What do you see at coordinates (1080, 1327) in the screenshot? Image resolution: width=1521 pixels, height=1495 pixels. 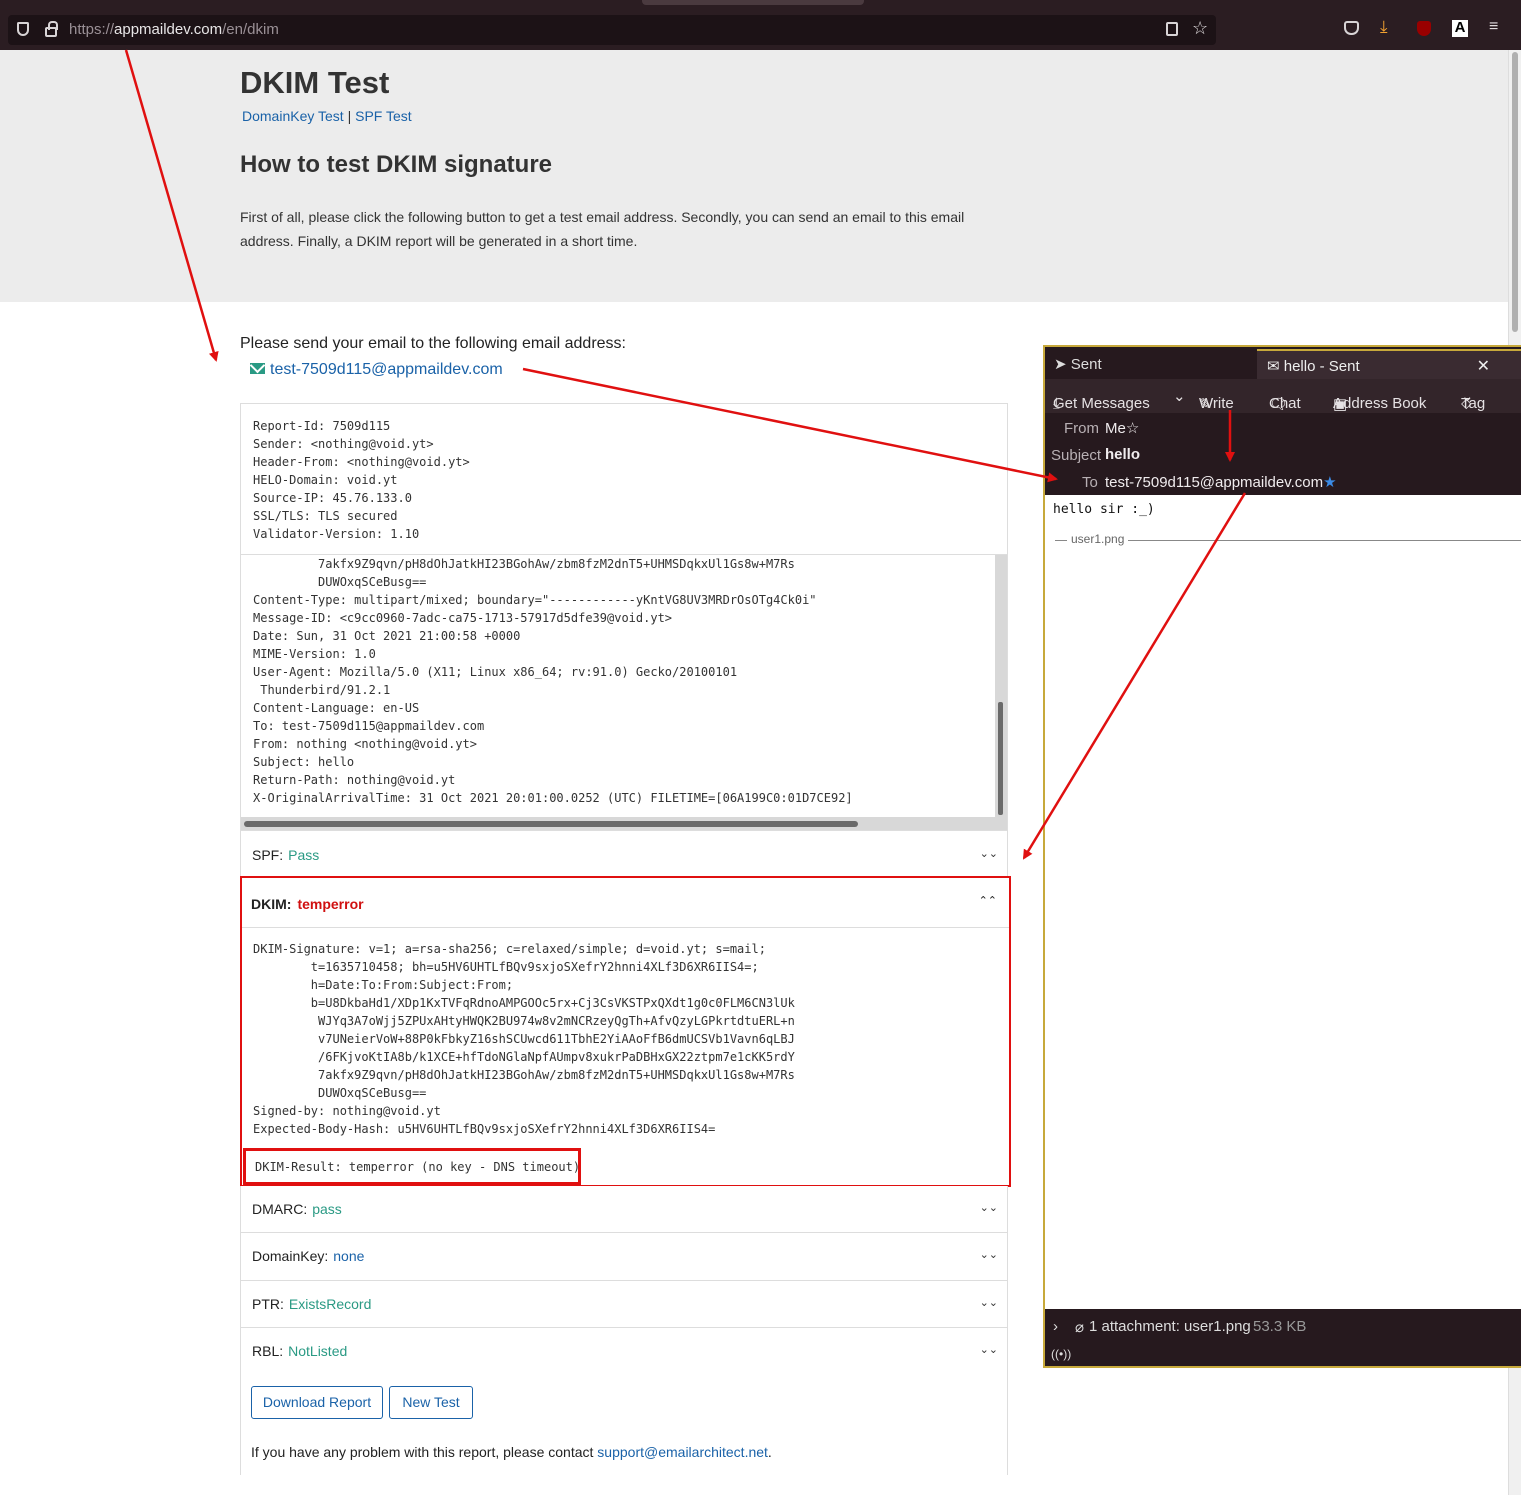 I see `paperclip-icon: ⌀` at bounding box center [1080, 1327].